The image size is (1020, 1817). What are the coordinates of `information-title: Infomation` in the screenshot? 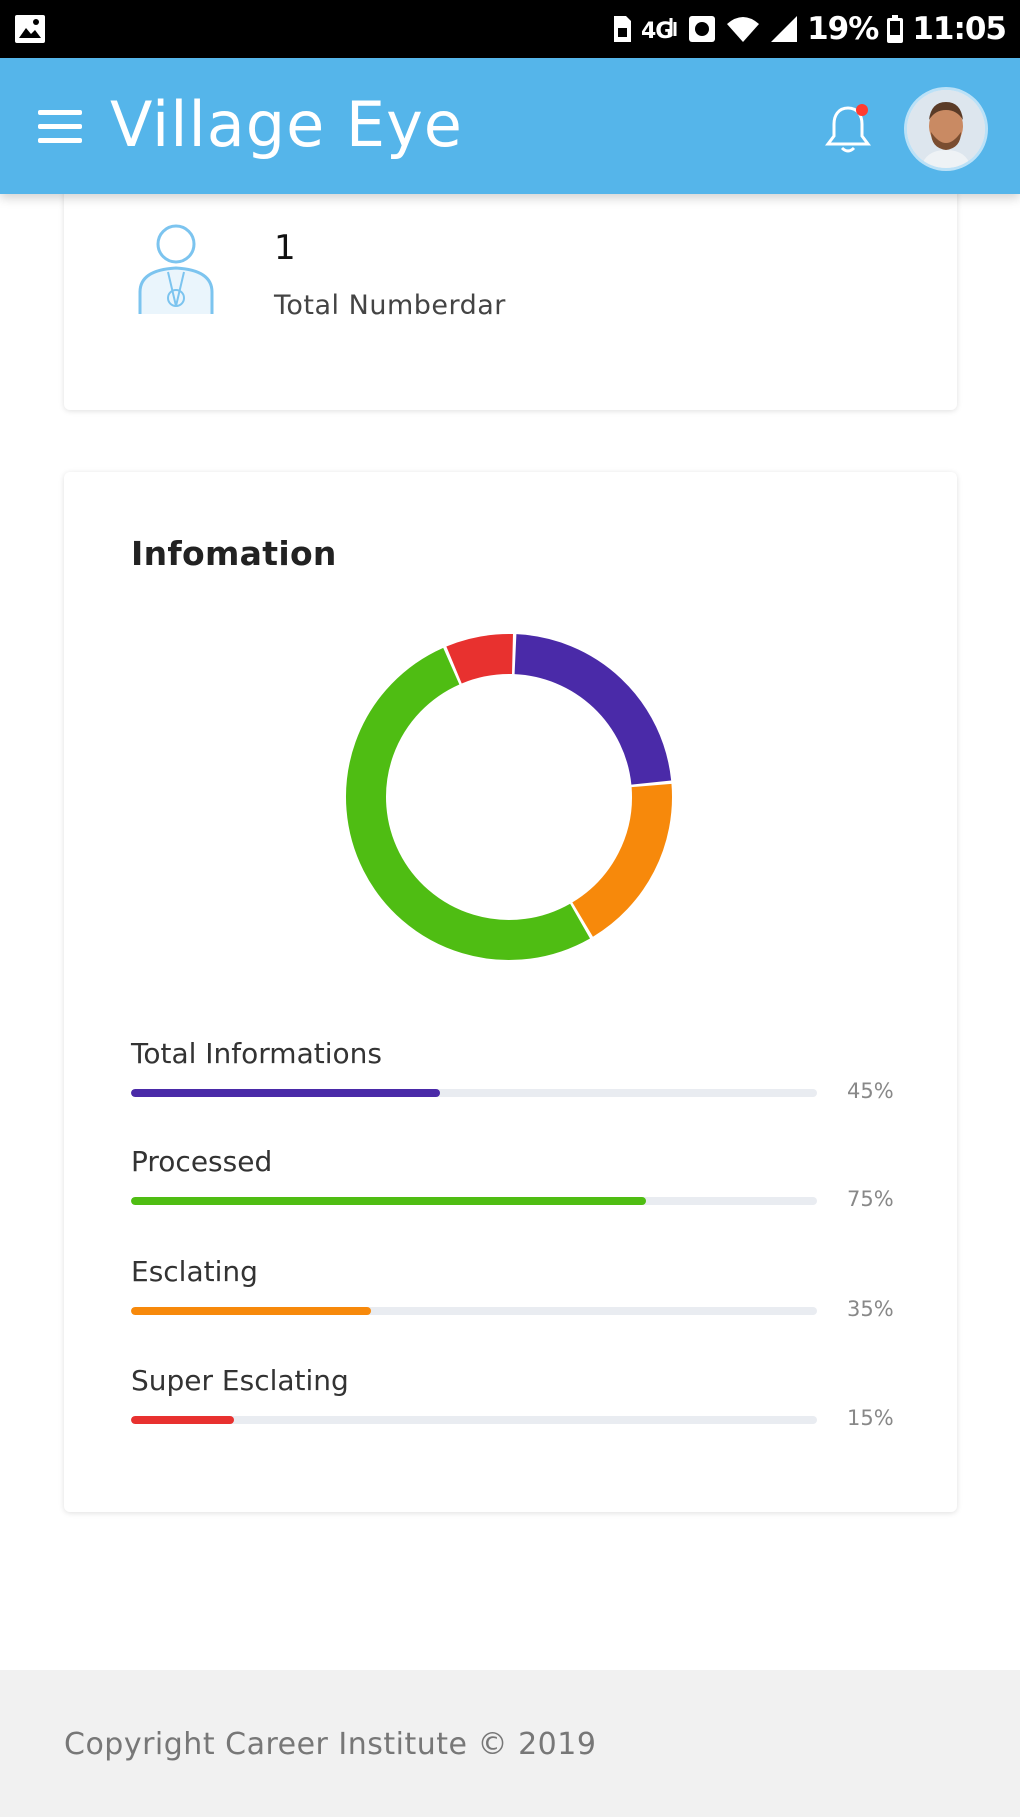 It's located at (234, 553).